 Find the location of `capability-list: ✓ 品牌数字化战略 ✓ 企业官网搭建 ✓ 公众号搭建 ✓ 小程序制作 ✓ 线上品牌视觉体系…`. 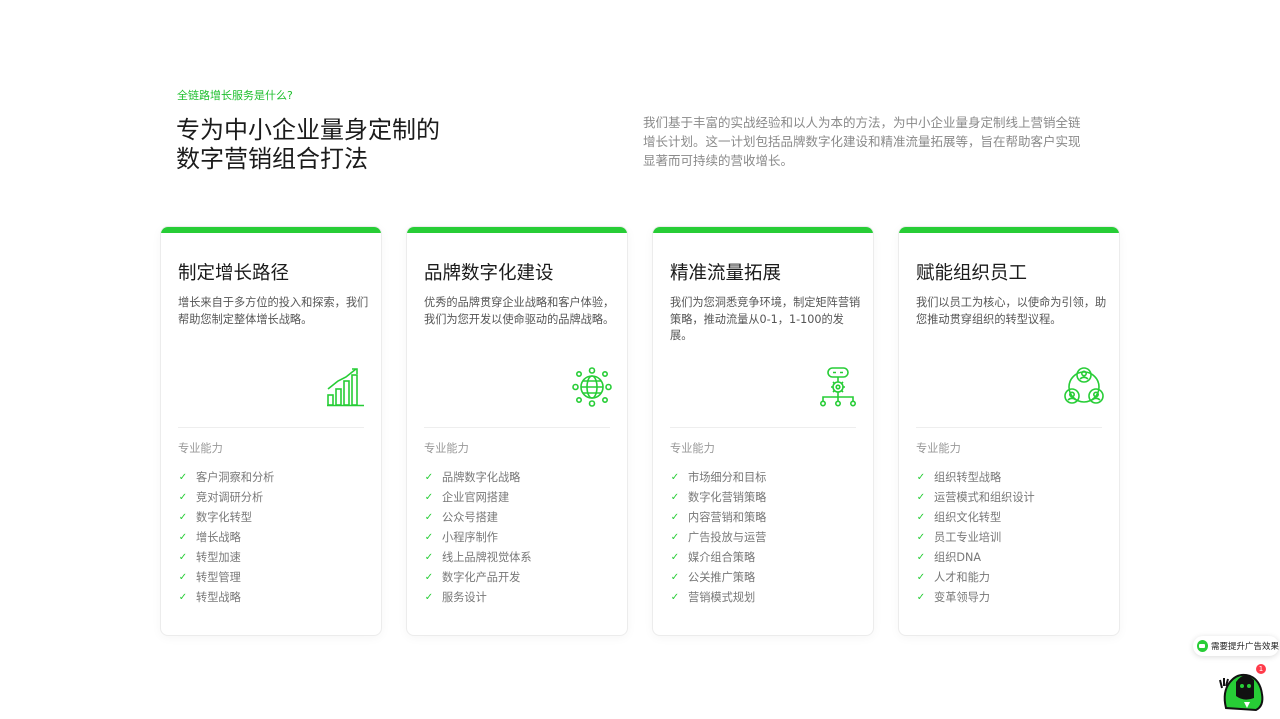

capability-list: ✓ 品牌数字化战略 ✓ 企业官网搭建 ✓ 公众号搭建 ✓ 小程序制作 ✓ 线上品牌视觉体系… is located at coordinates (478, 538).